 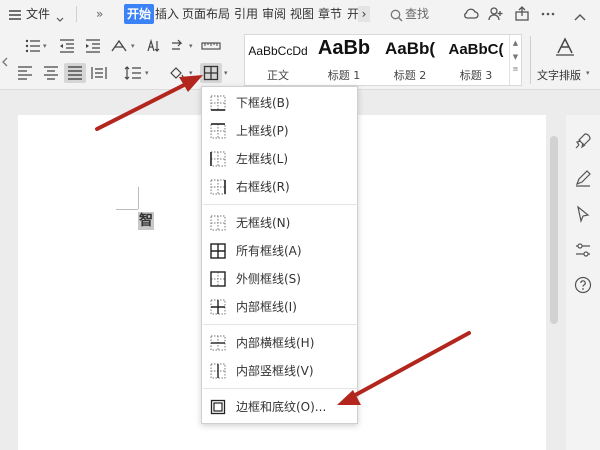 I want to click on top-border-icon, so click(x=218, y=131).